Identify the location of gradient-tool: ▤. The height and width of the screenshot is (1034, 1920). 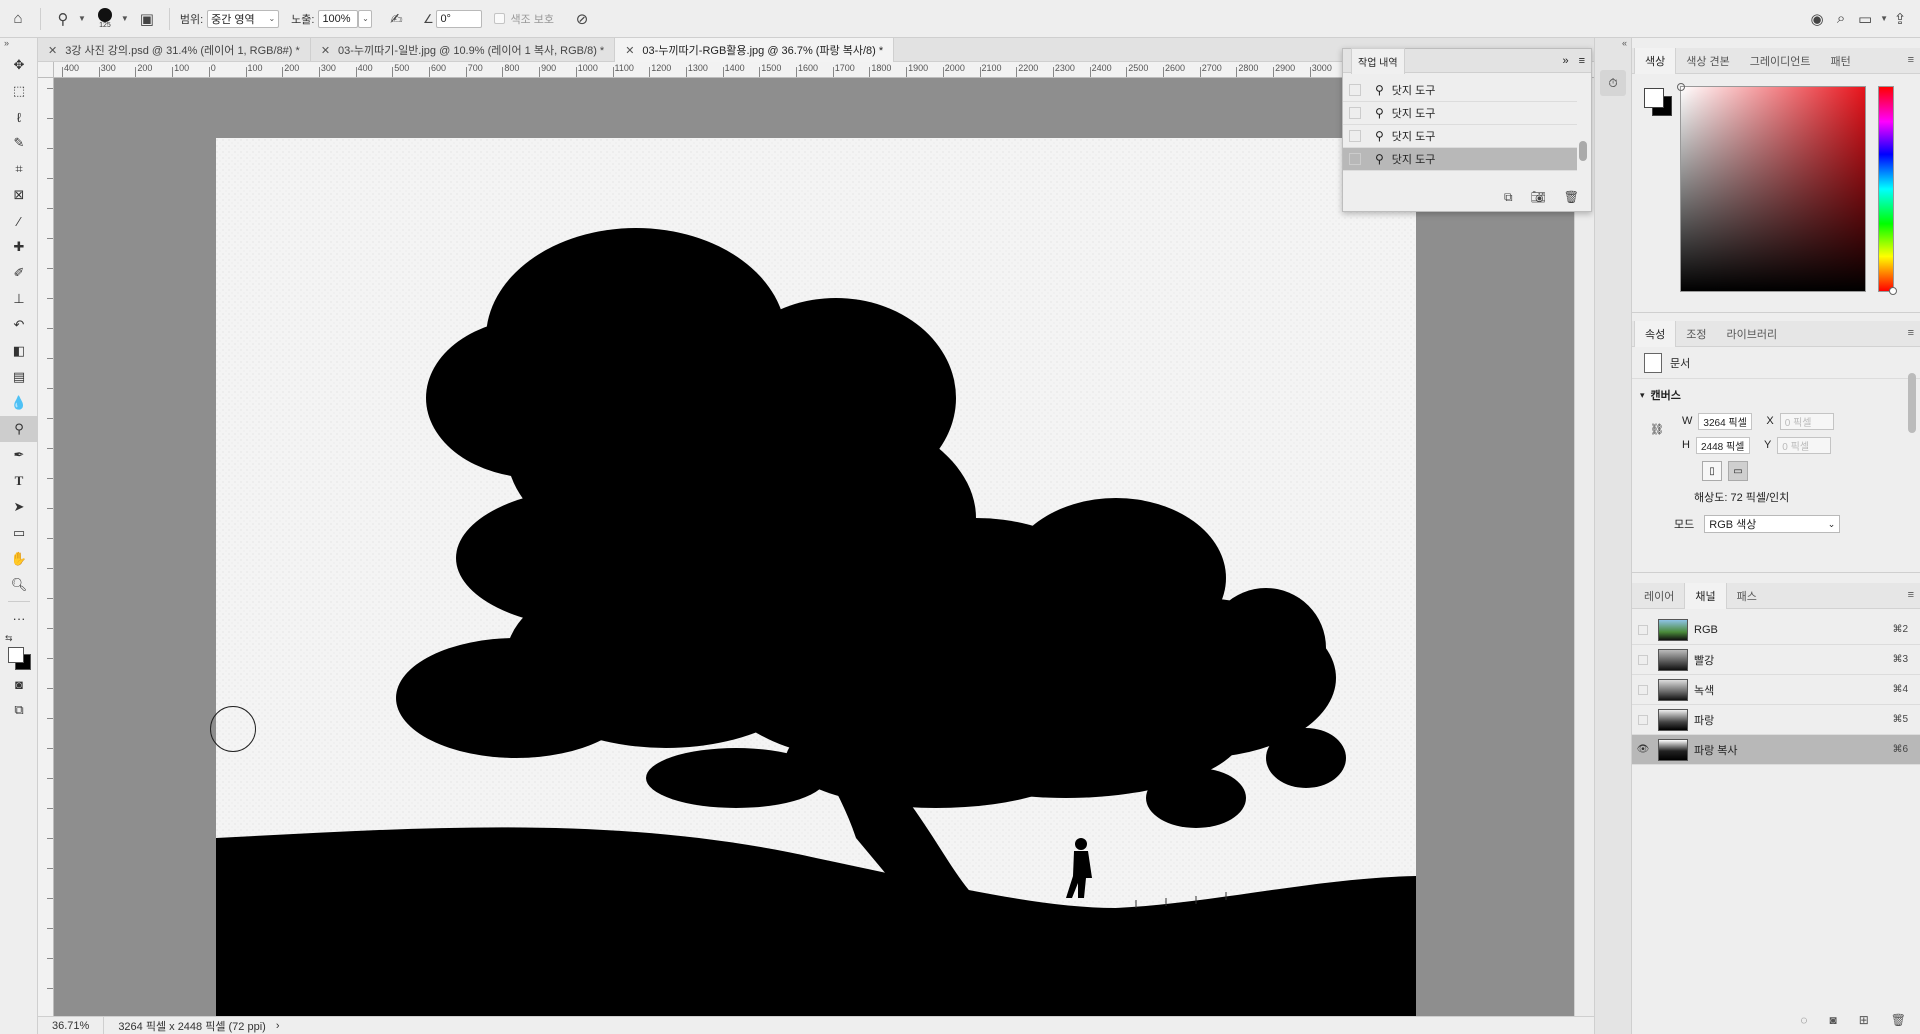
(19, 377).